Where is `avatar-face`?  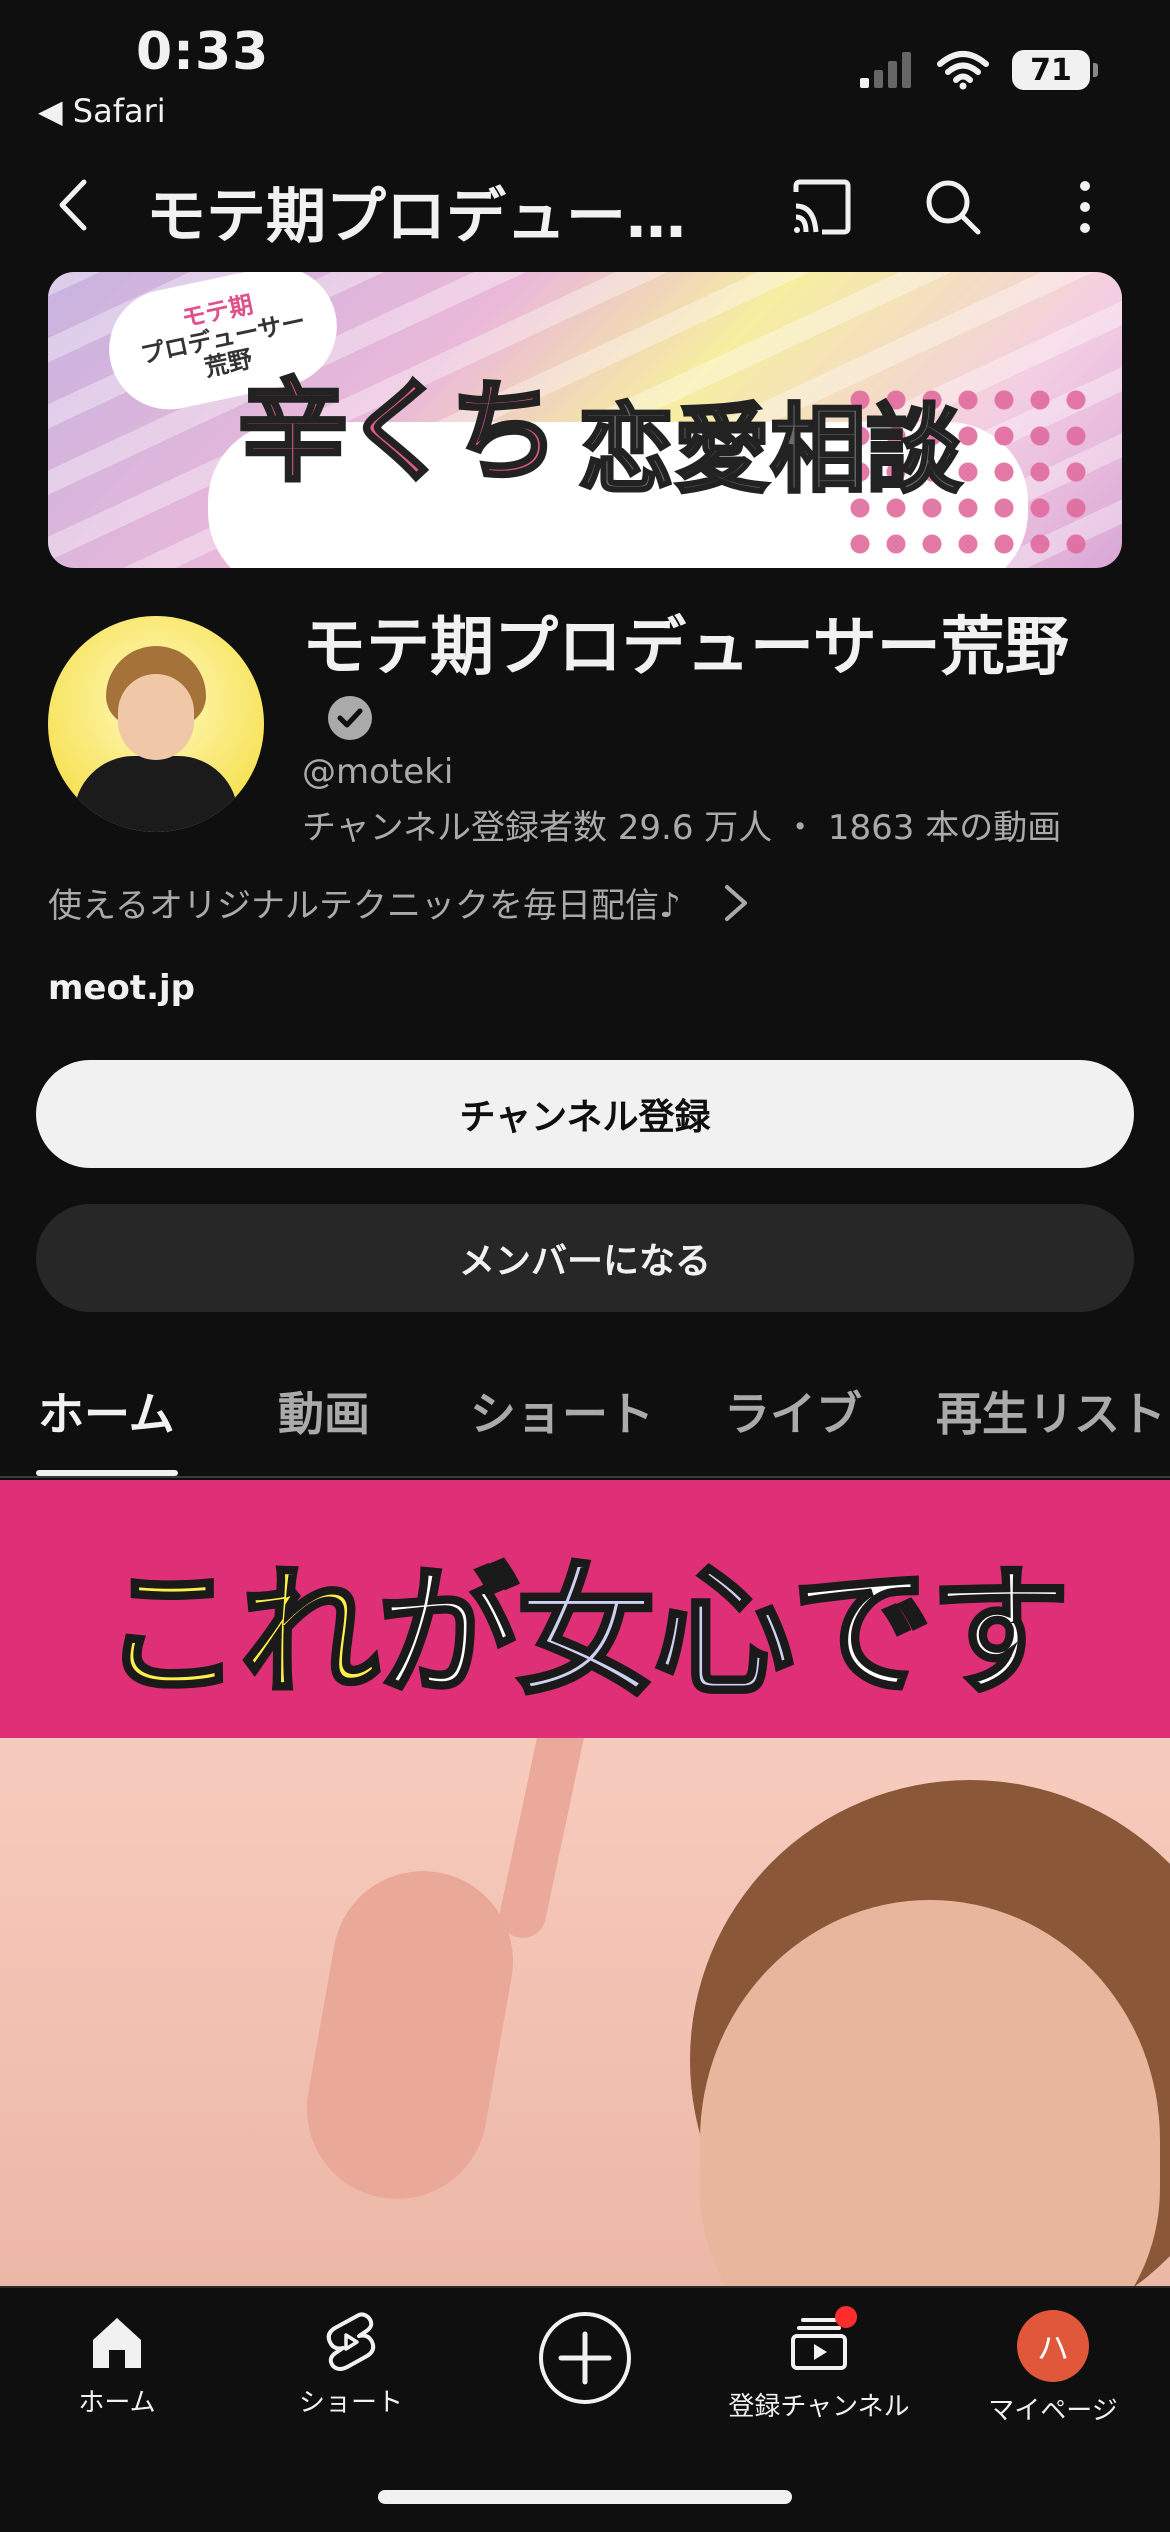 avatar-face is located at coordinates (156, 717).